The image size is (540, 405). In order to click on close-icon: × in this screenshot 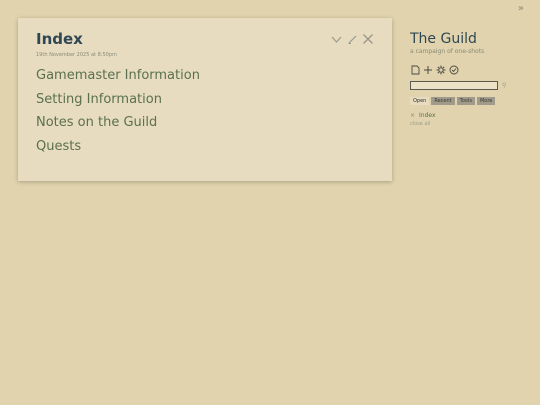, I will do `click(412, 115)`.